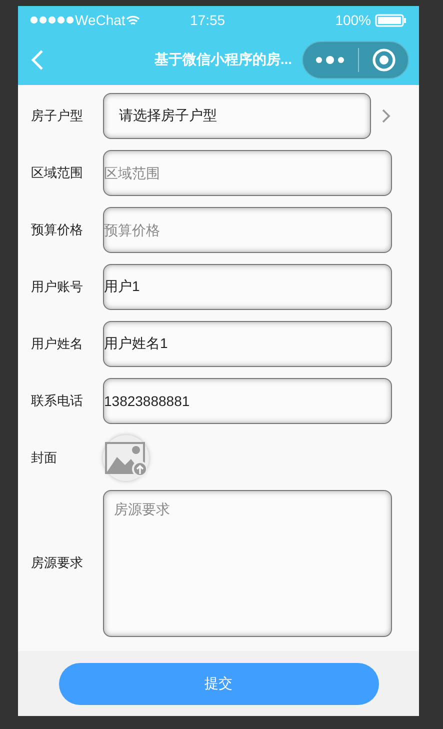  I want to click on image-upload-button, so click(126, 457).